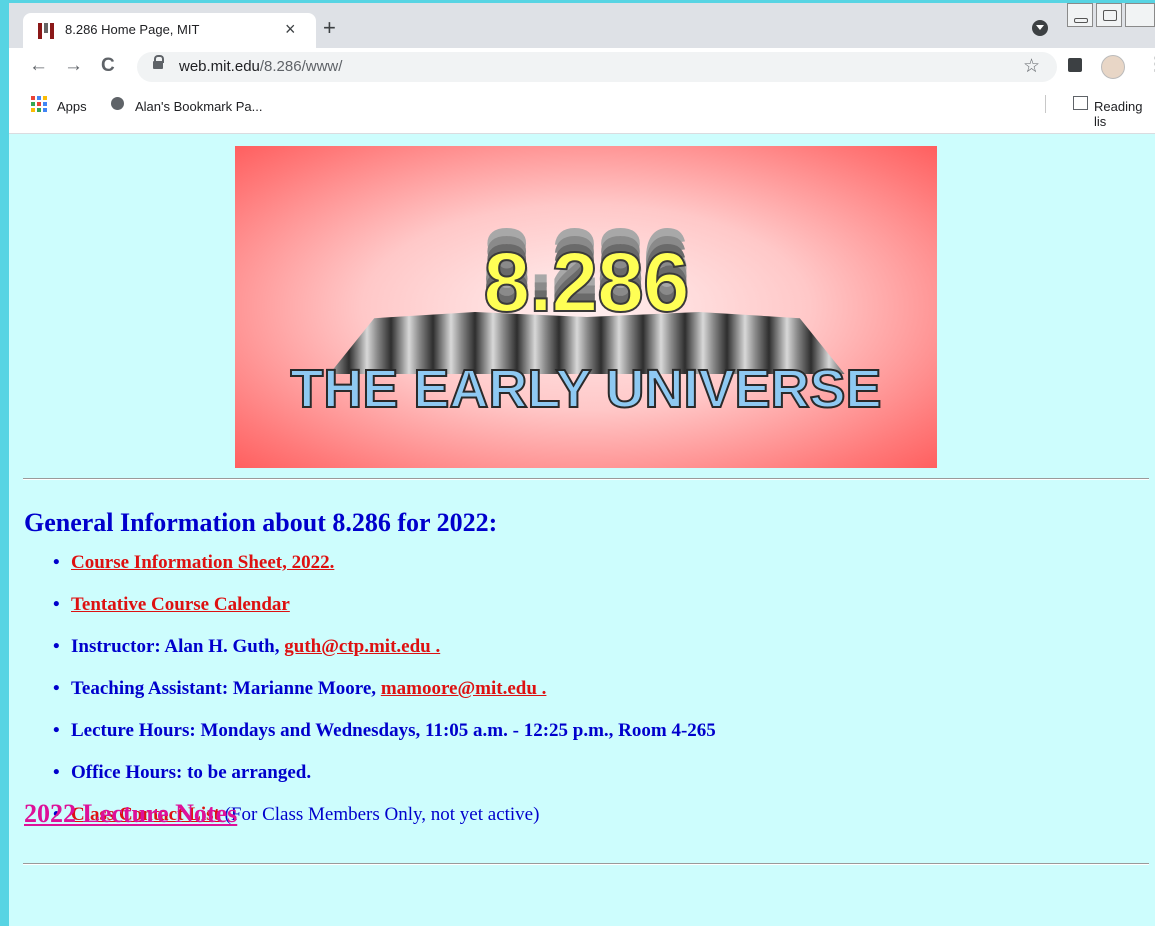 The image size is (1155, 926). I want to click on back-icon: ←, so click(38, 66).